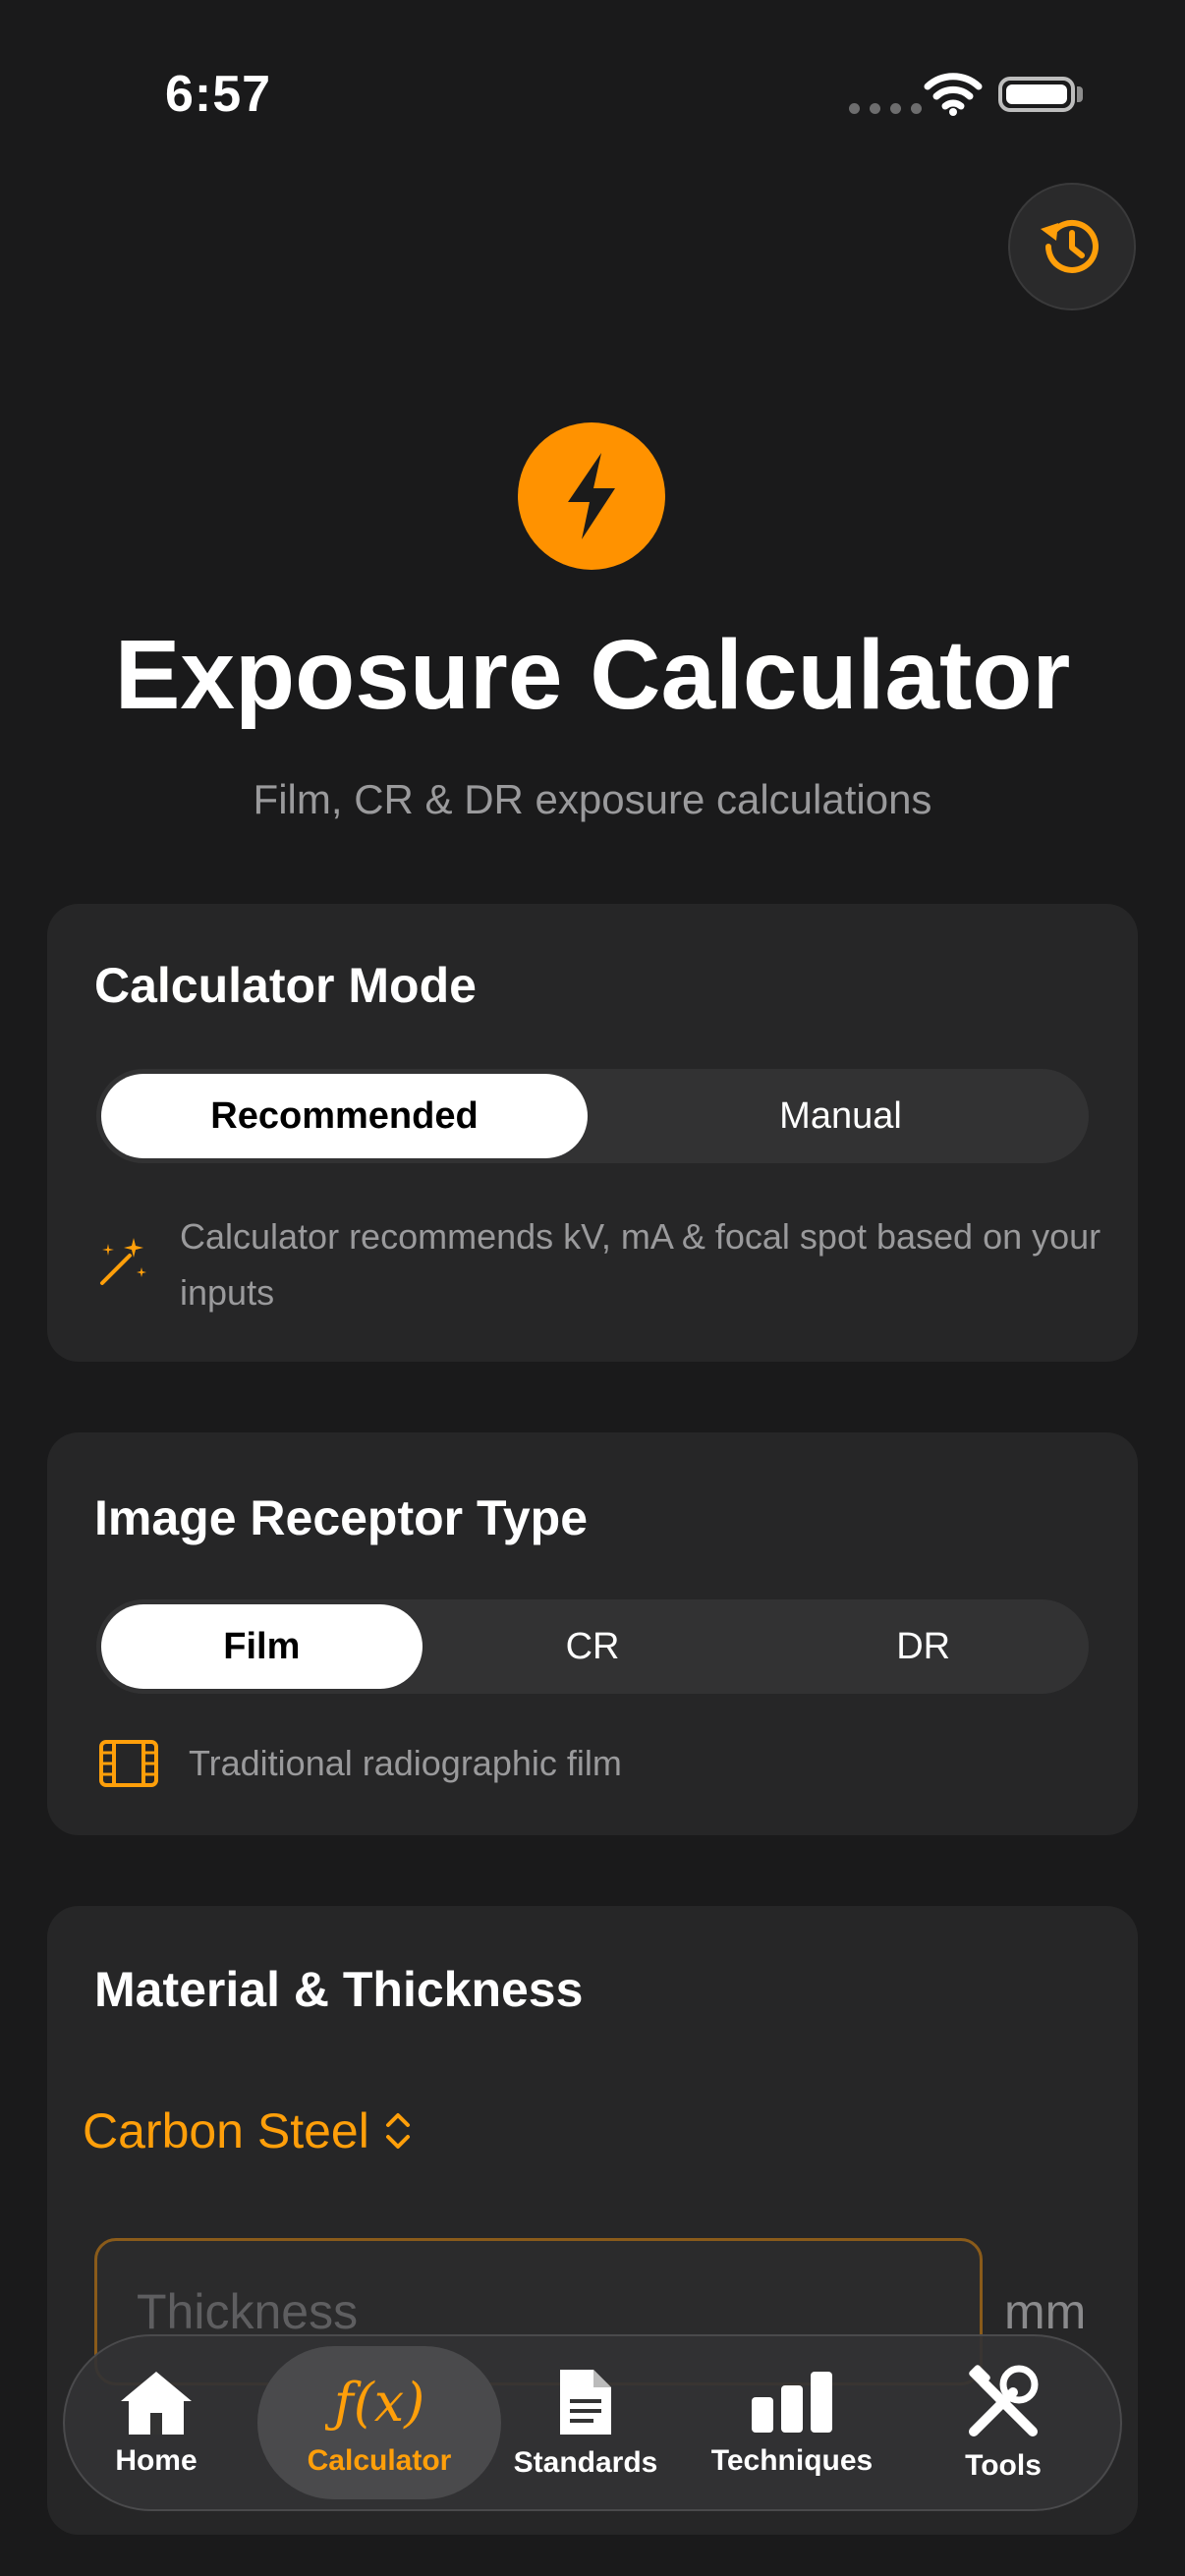 The image size is (1185, 2576). I want to click on battery-icon, so click(1037, 94).